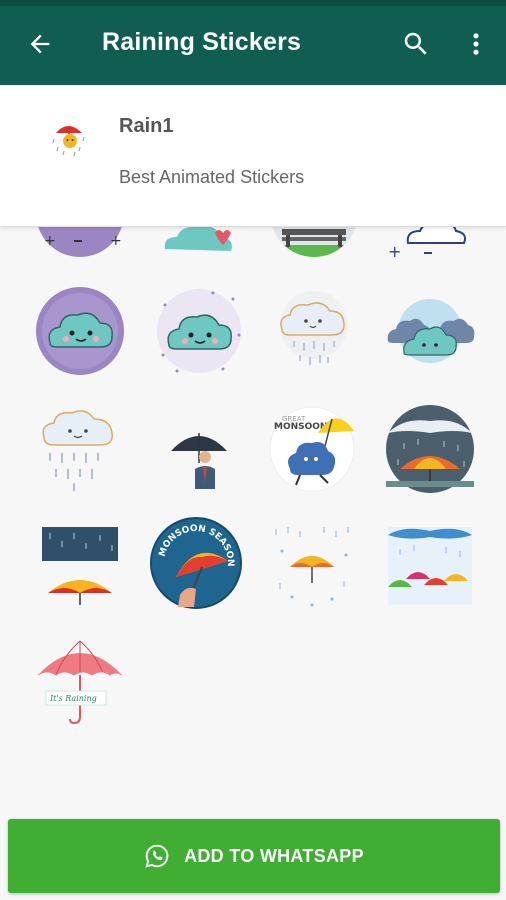 The width and height of the screenshot is (506, 900). I want to click on sticker-monsoon-season: MONSOON SEASON, so click(196, 563).